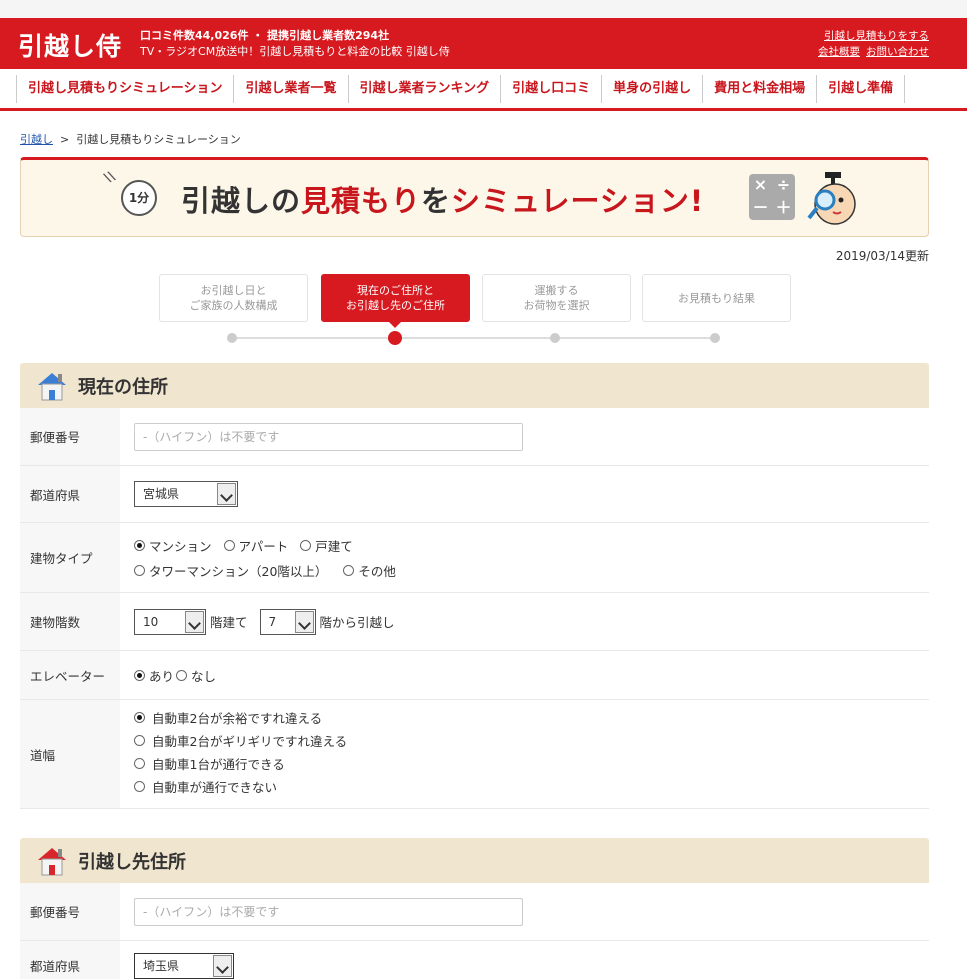 The width and height of the screenshot is (967, 979). Describe the element at coordinates (783, 207) in the screenshot. I see `calc-plus: ＋` at that location.